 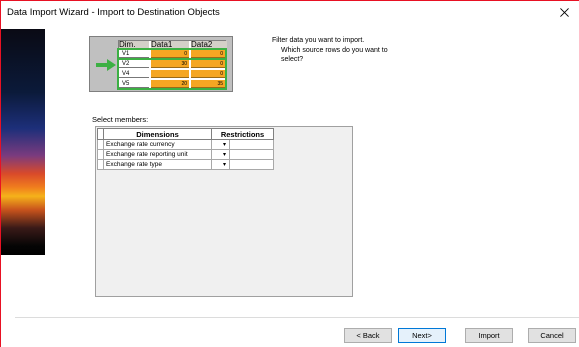 I want to click on table-row: Exchange rate currency ▾, so click(x=185, y=144).